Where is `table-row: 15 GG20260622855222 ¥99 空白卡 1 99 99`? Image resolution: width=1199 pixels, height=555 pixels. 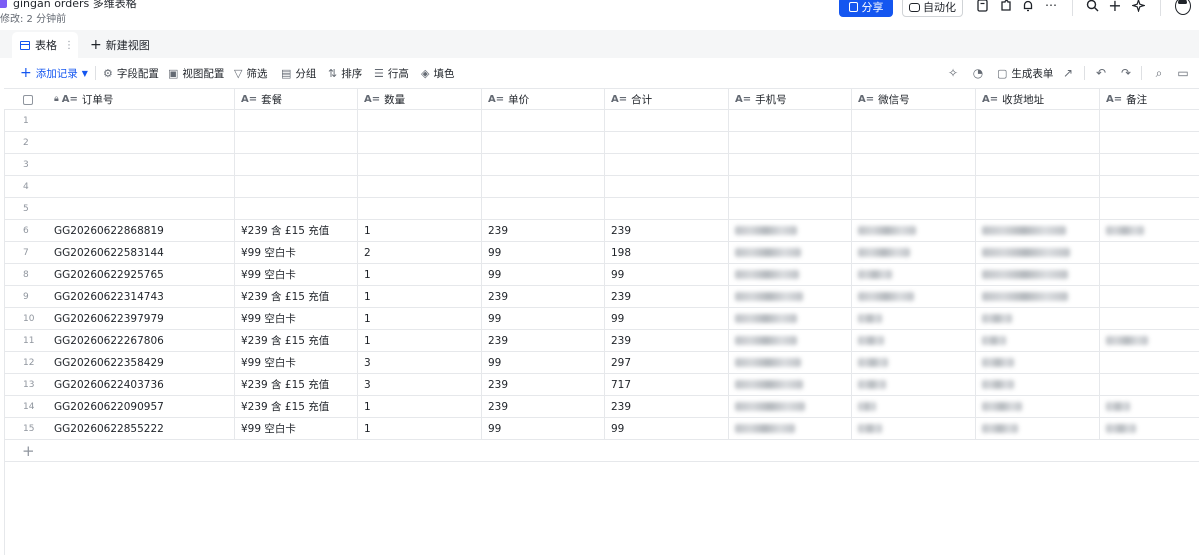 table-row: 15 GG20260622855222 ¥99 空白卡 1 99 99 is located at coordinates (601, 429).